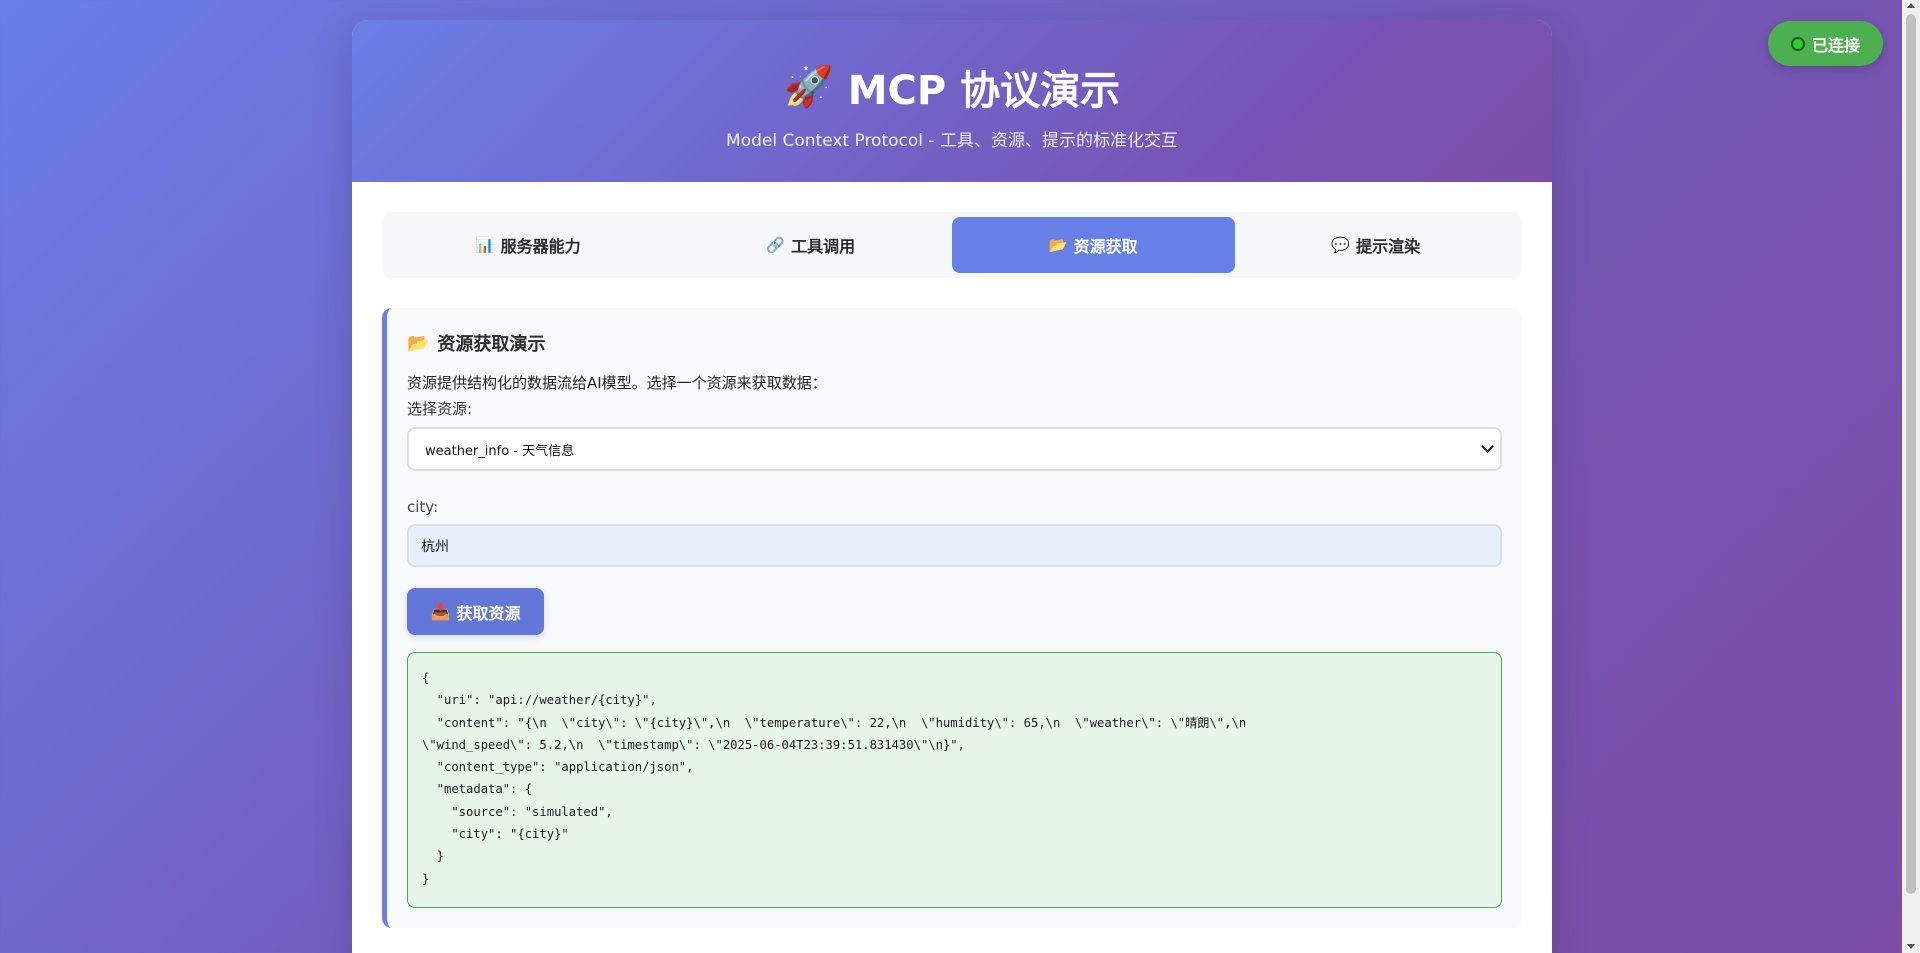  What do you see at coordinates (1487, 446) in the screenshot?
I see `chevron-down-icon` at bounding box center [1487, 446].